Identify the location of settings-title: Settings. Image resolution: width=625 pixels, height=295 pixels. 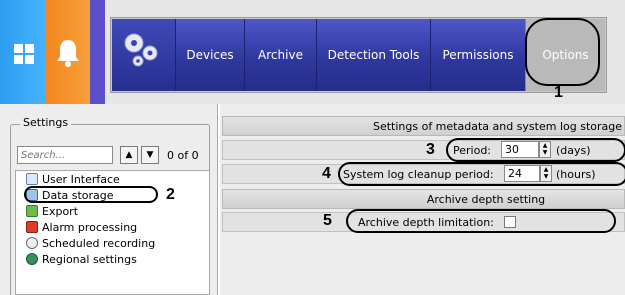
(46, 122).